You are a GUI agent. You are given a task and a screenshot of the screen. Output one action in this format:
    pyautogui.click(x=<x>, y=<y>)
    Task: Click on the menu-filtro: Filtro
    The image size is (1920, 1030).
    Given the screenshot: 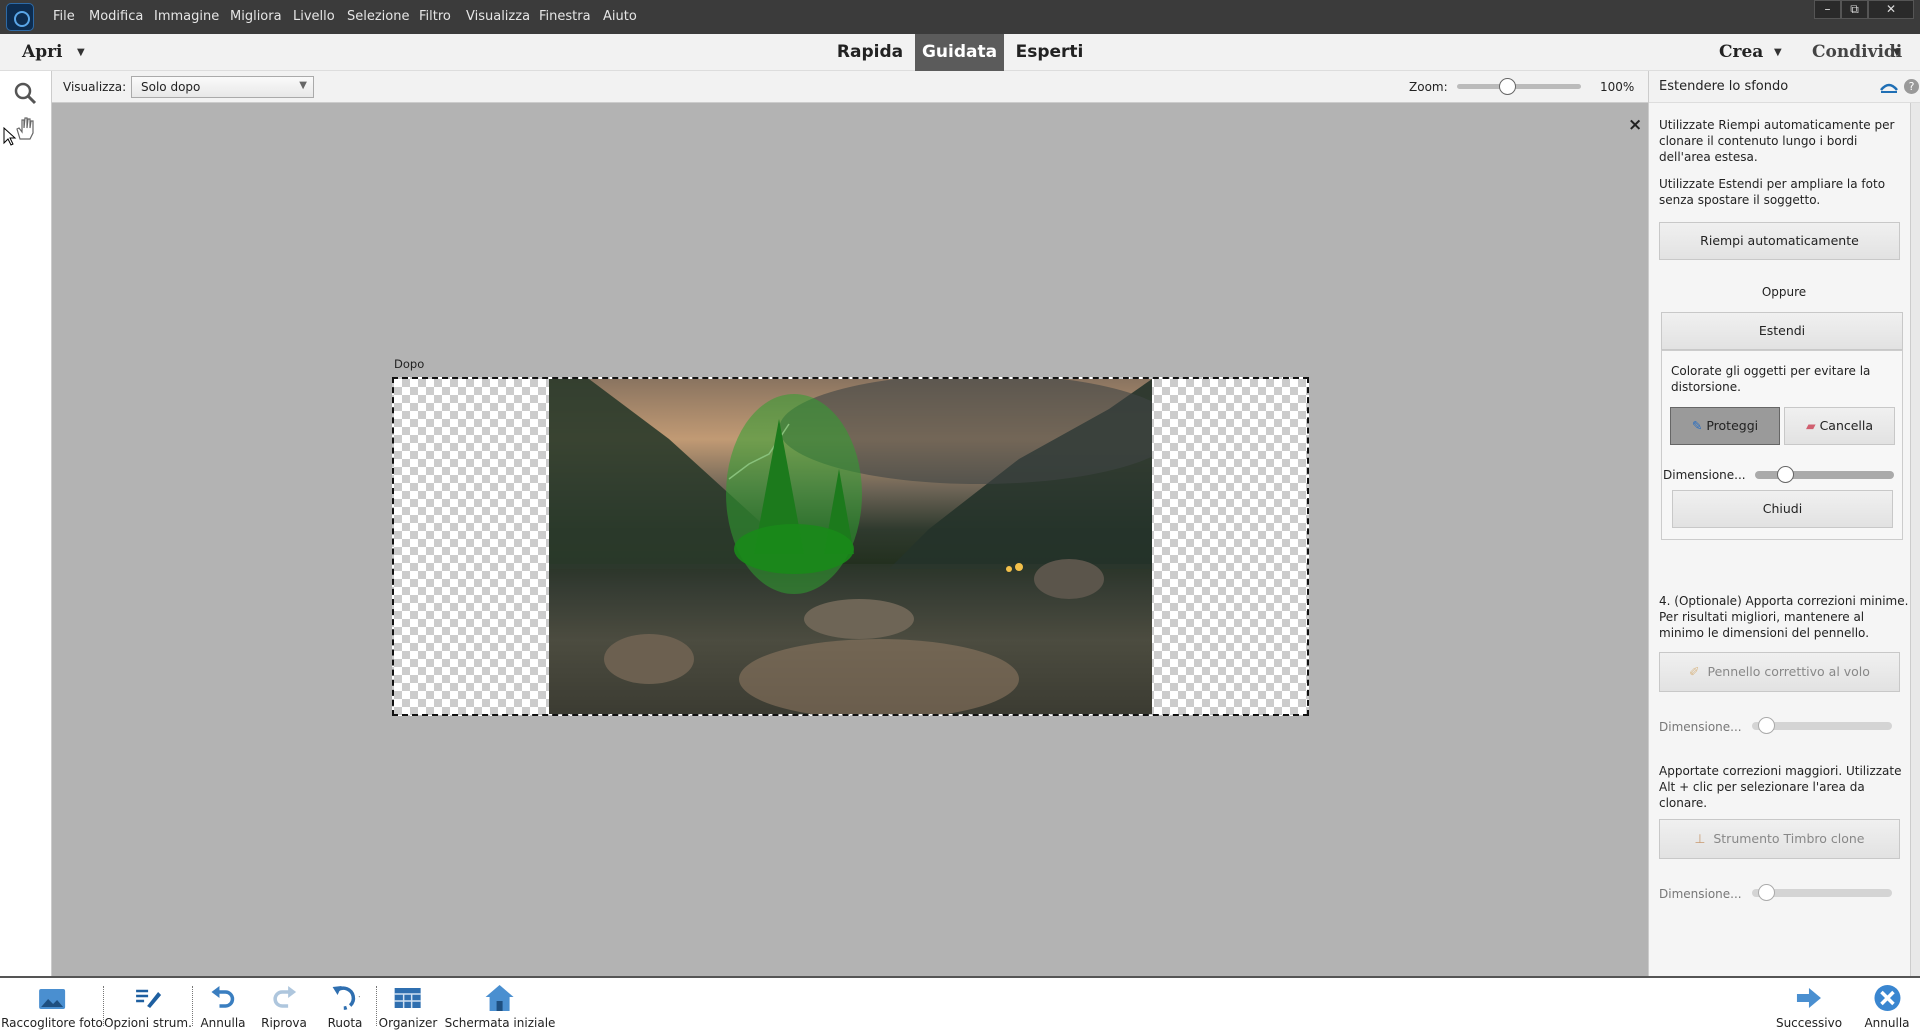 What is the action you would take?
    pyautogui.click(x=435, y=16)
    